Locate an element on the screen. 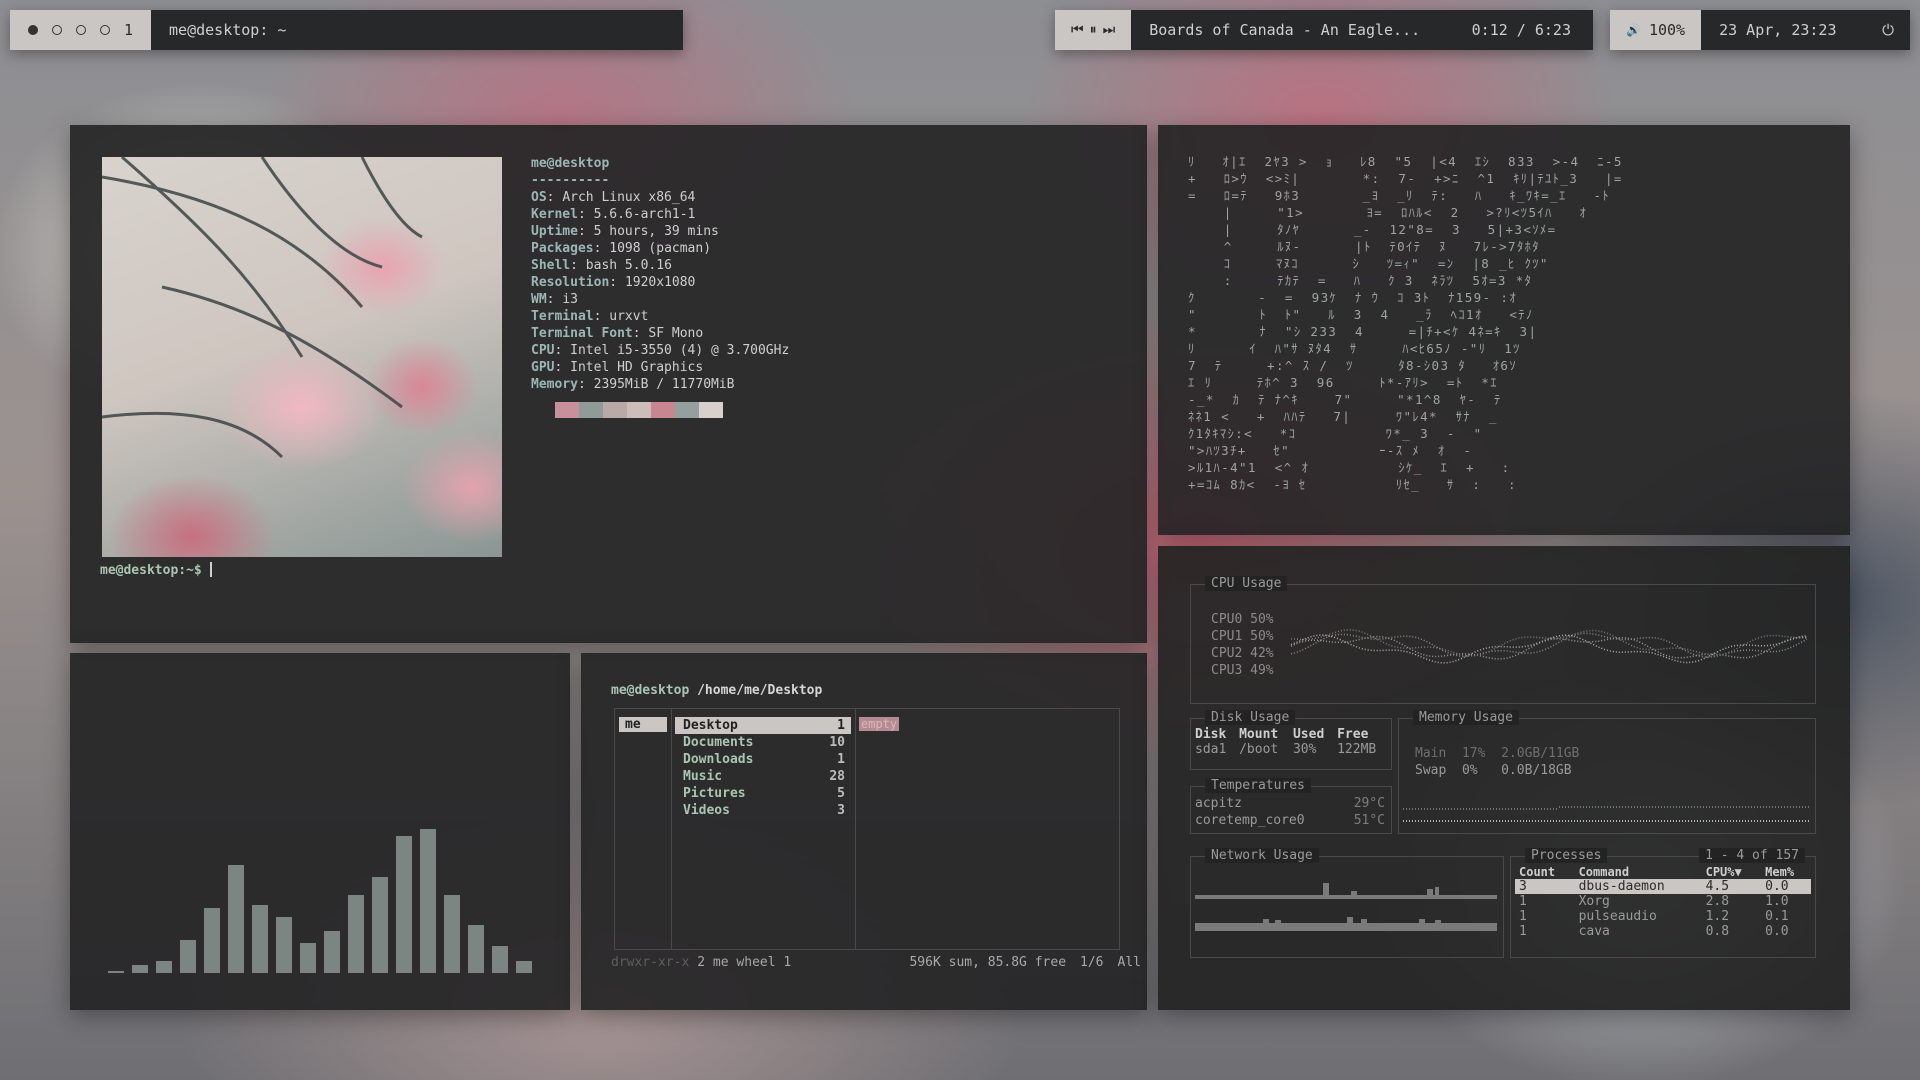  color-palette is located at coordinates (672, 410).